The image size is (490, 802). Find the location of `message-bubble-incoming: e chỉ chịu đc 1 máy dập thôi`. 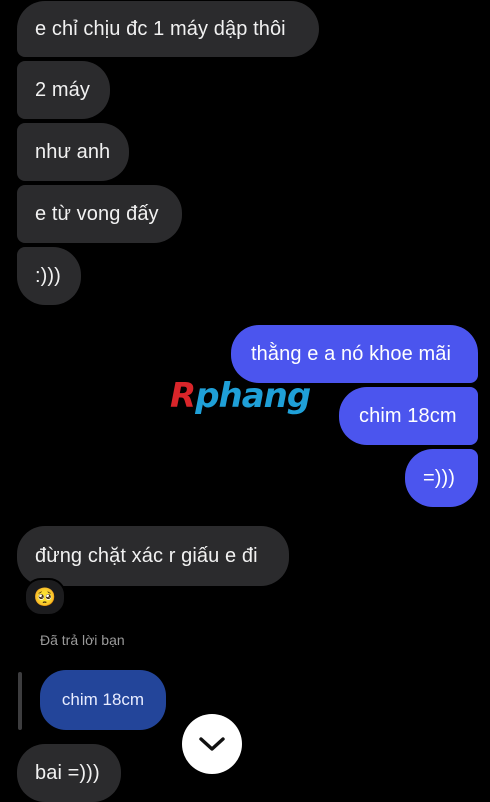

message-bubble-incoming: e chỉ chịu đc 1 máy dập thôi is located at coordinates (168, 29).